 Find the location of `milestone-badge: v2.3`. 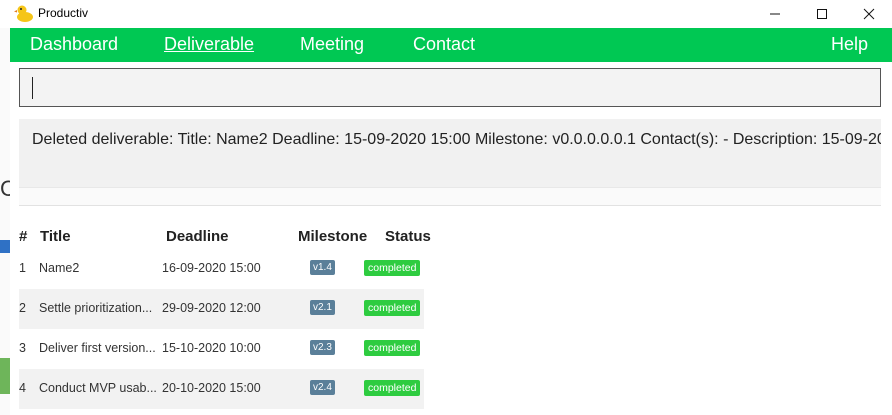

milestone-badge: v2.3 is located at coordinates (322, 347).